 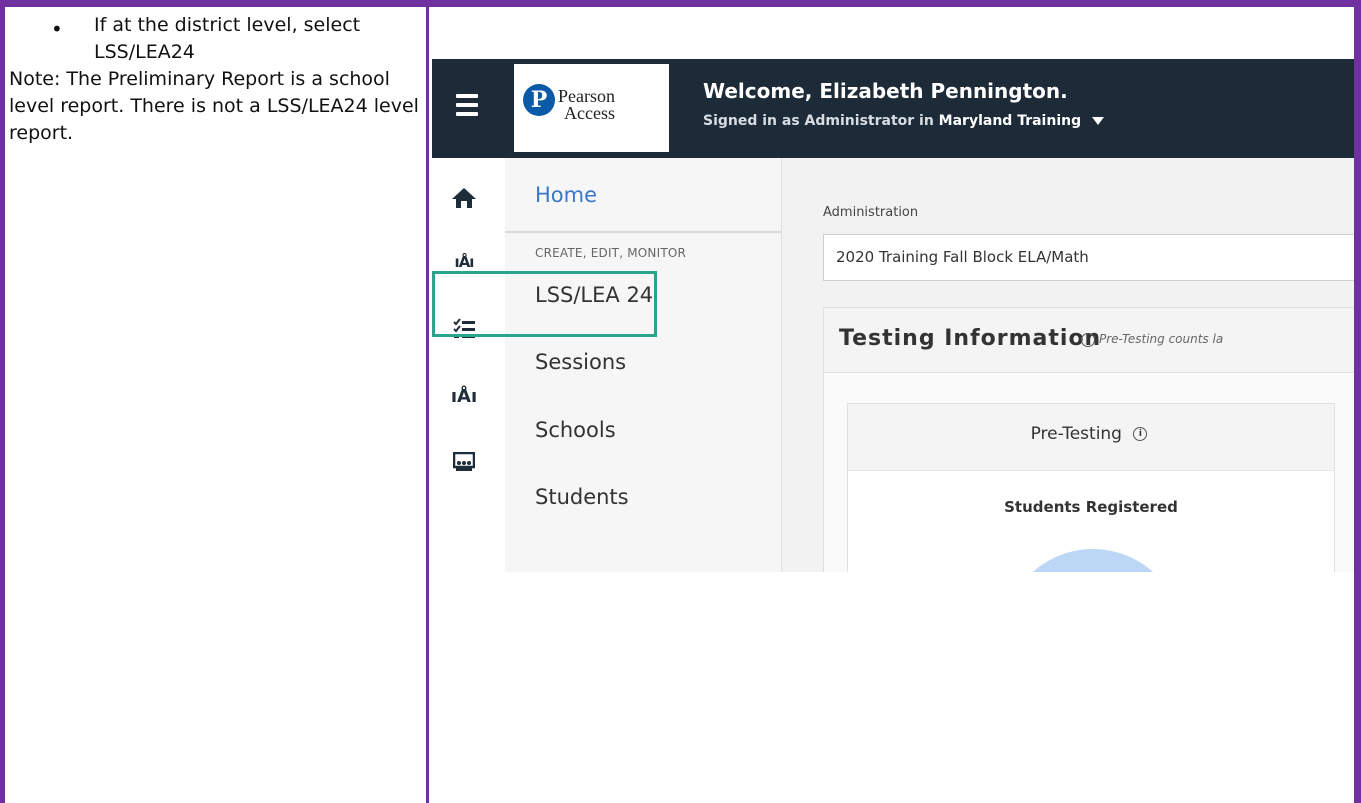 I want to click on nav-section-header: CREATE, EDIT, MONITOR, so click(x=611, y=253).